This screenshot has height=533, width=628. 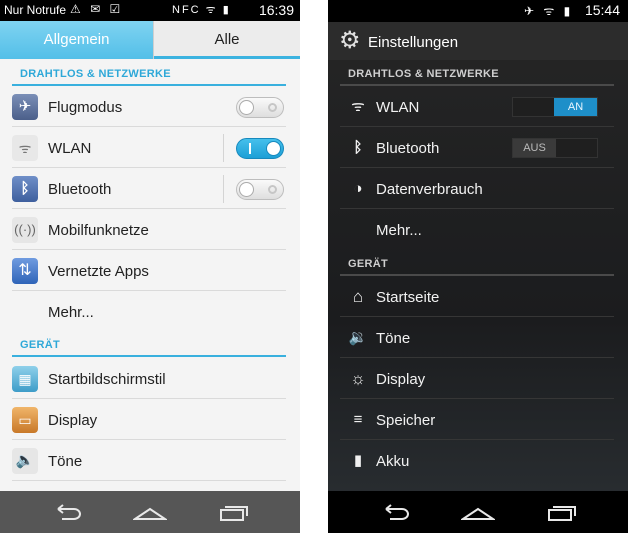 I want to click on connected-apps-icon: ⇅, so click(x=25, y=271).